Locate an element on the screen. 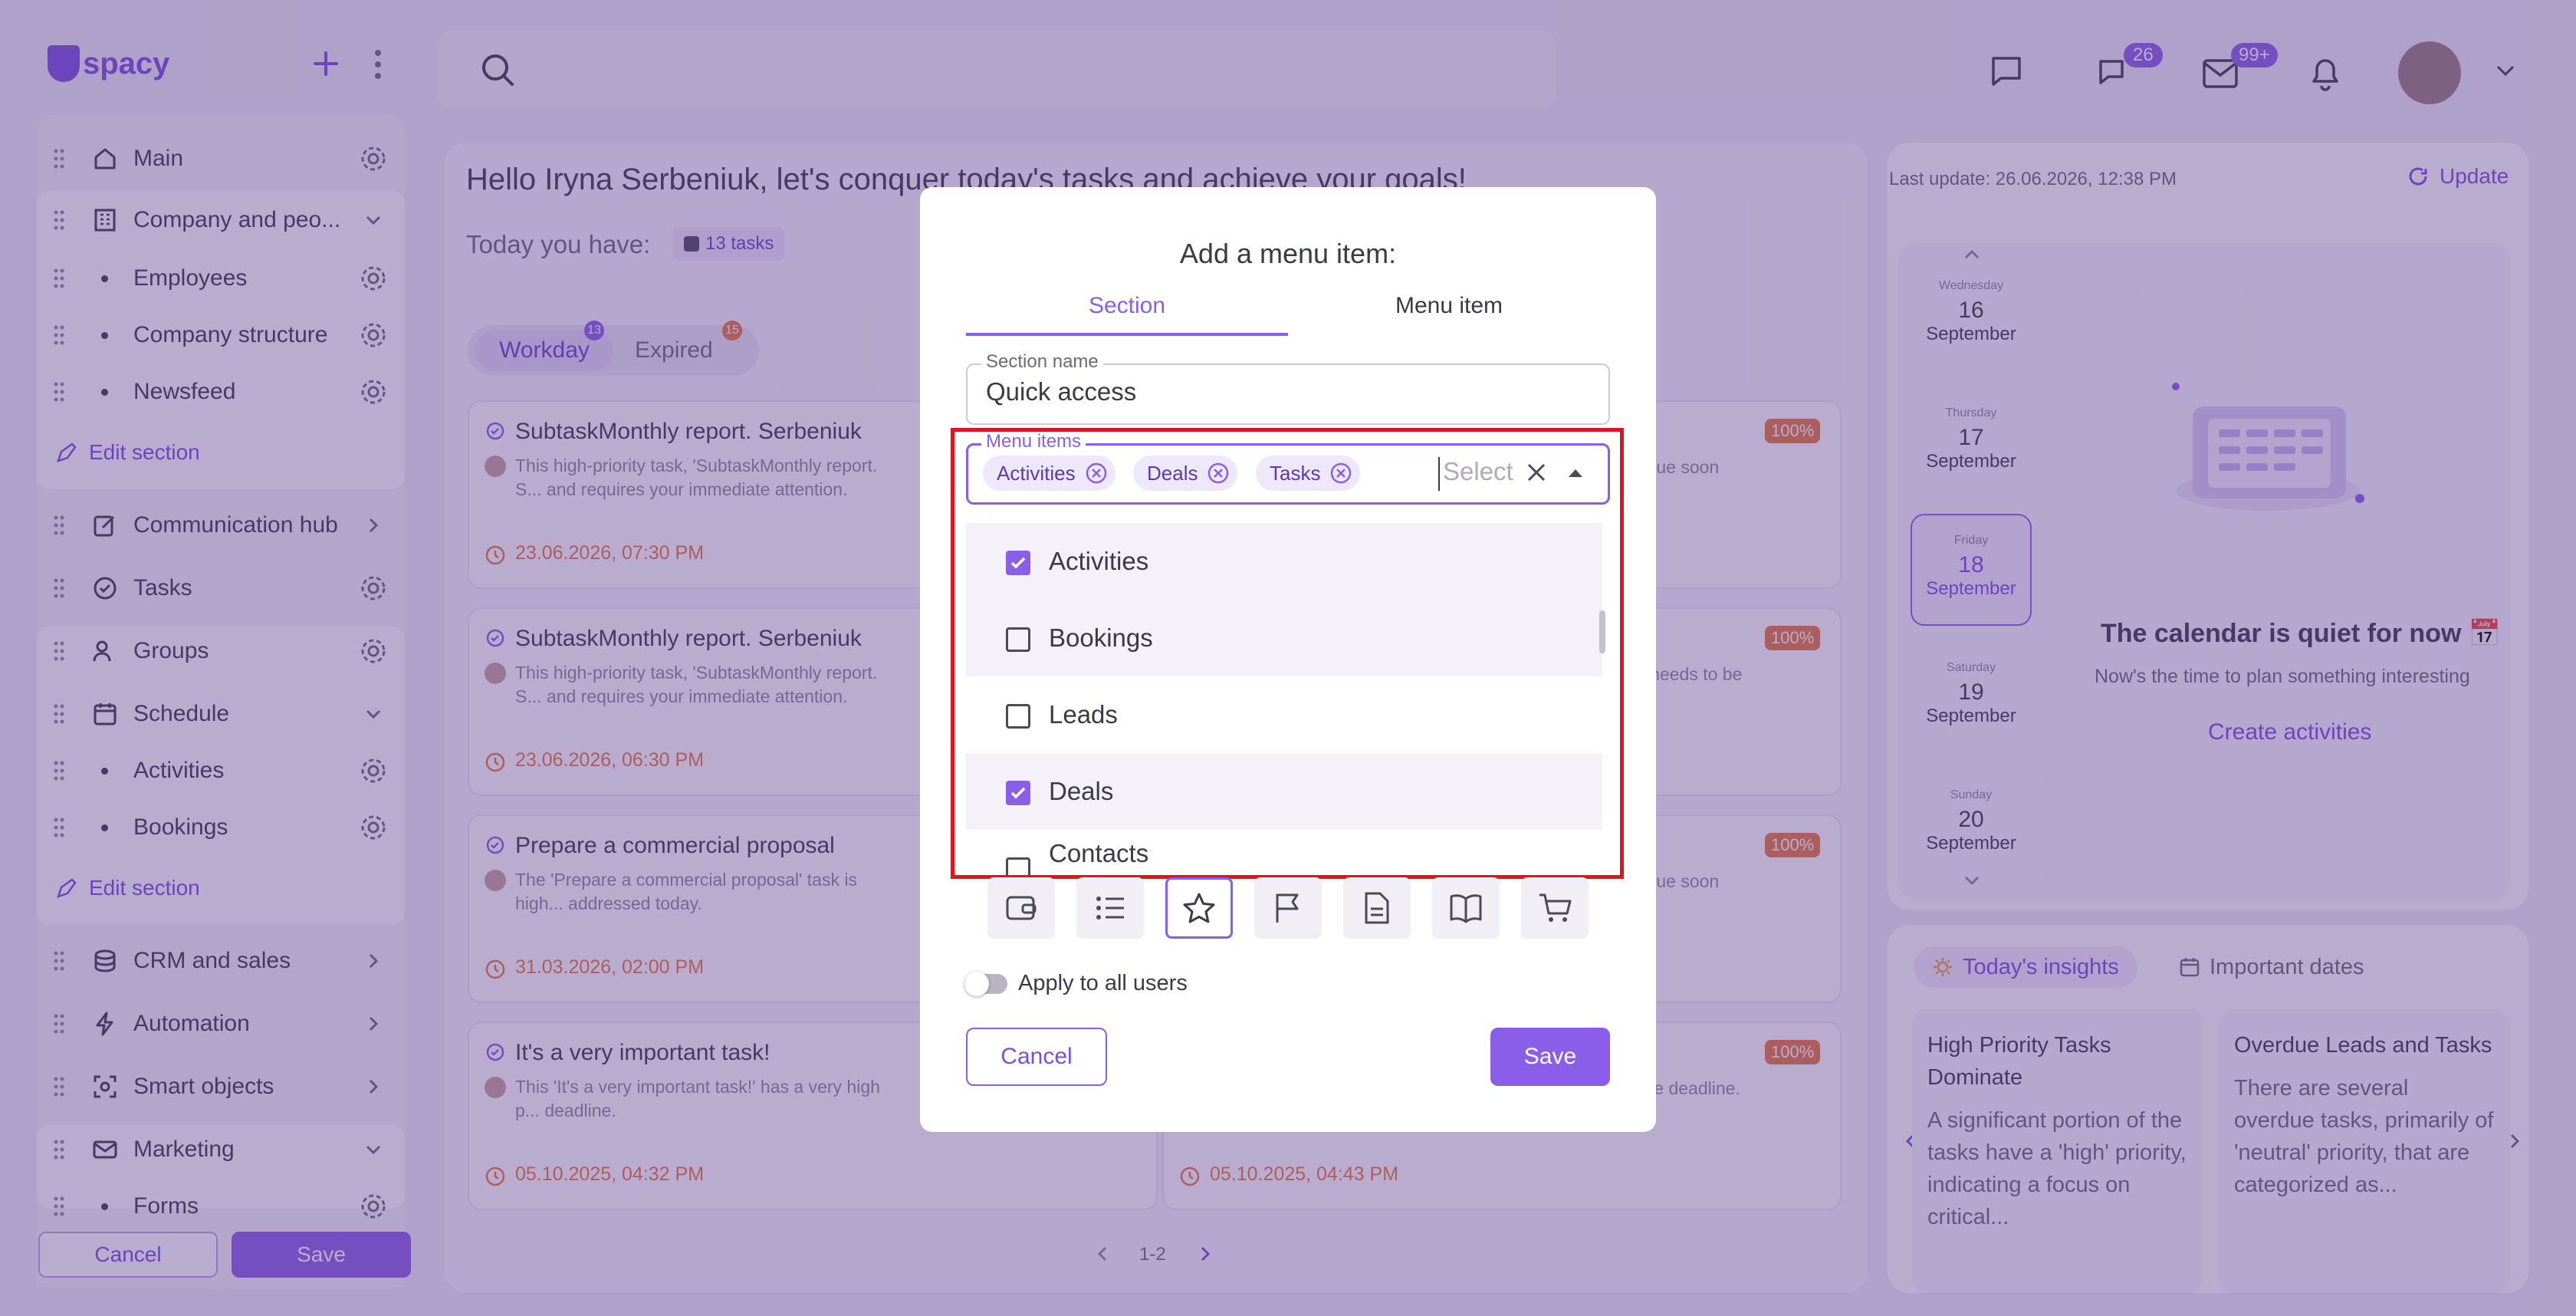 Image resolution: width=2576 pixels, height=1316 pixels. section-name-value: Quick access is located at coordinates (1061, 391).